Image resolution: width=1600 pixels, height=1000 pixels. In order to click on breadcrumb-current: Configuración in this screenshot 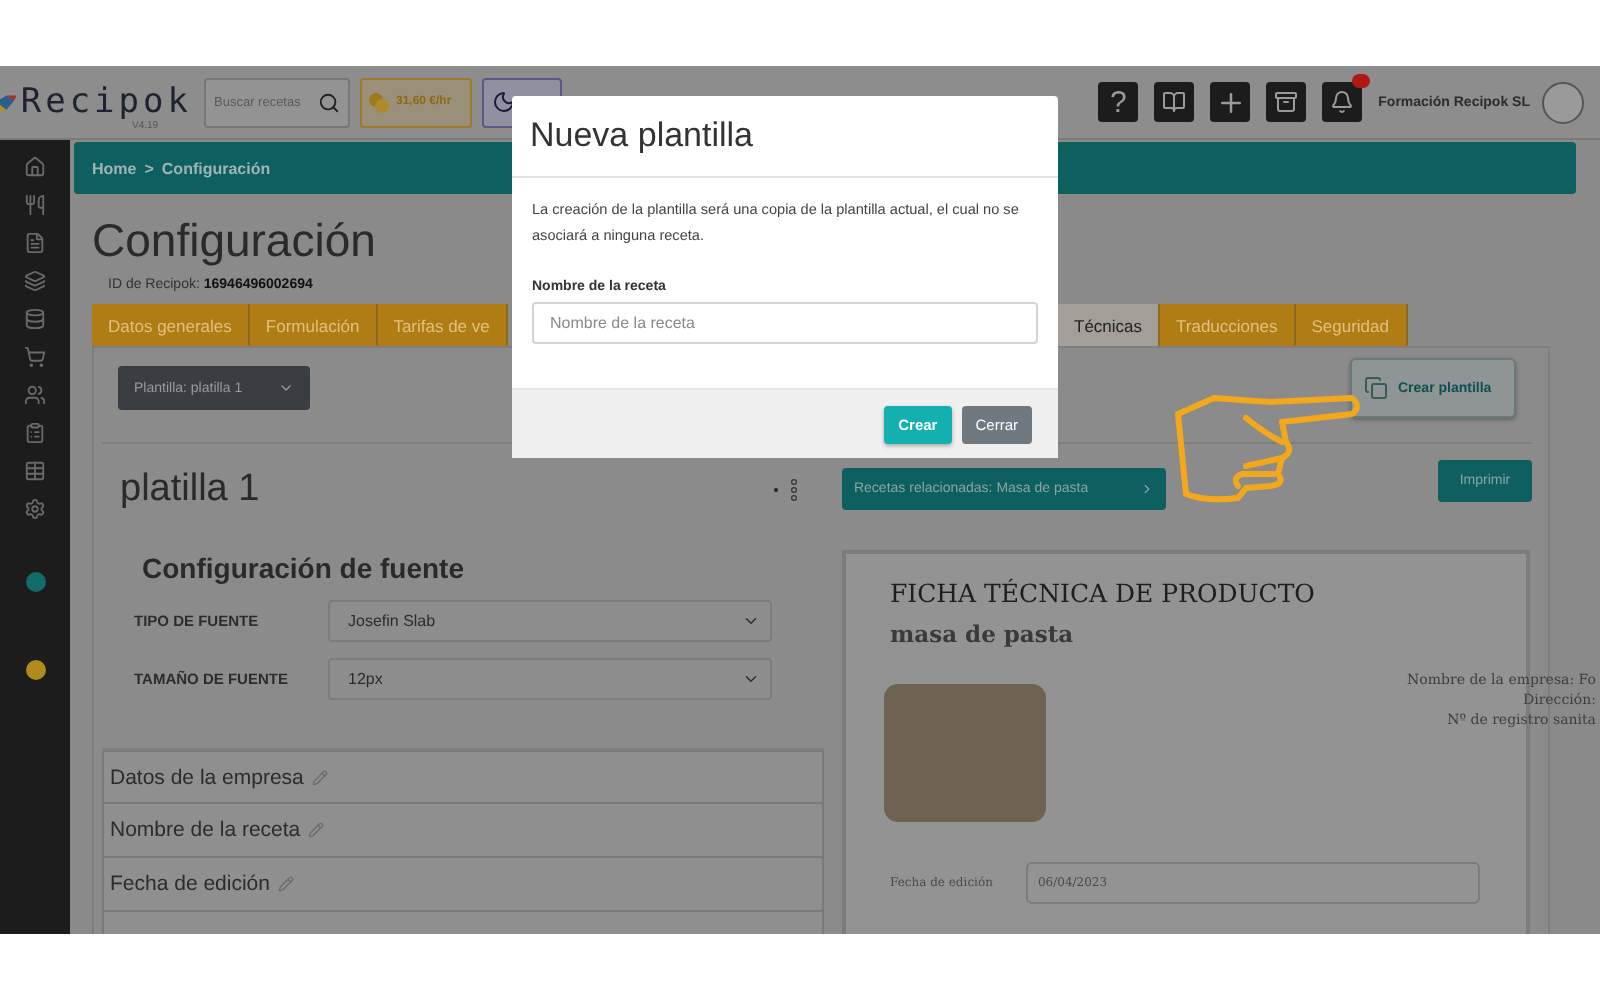, I will do `click(216, 168)`.